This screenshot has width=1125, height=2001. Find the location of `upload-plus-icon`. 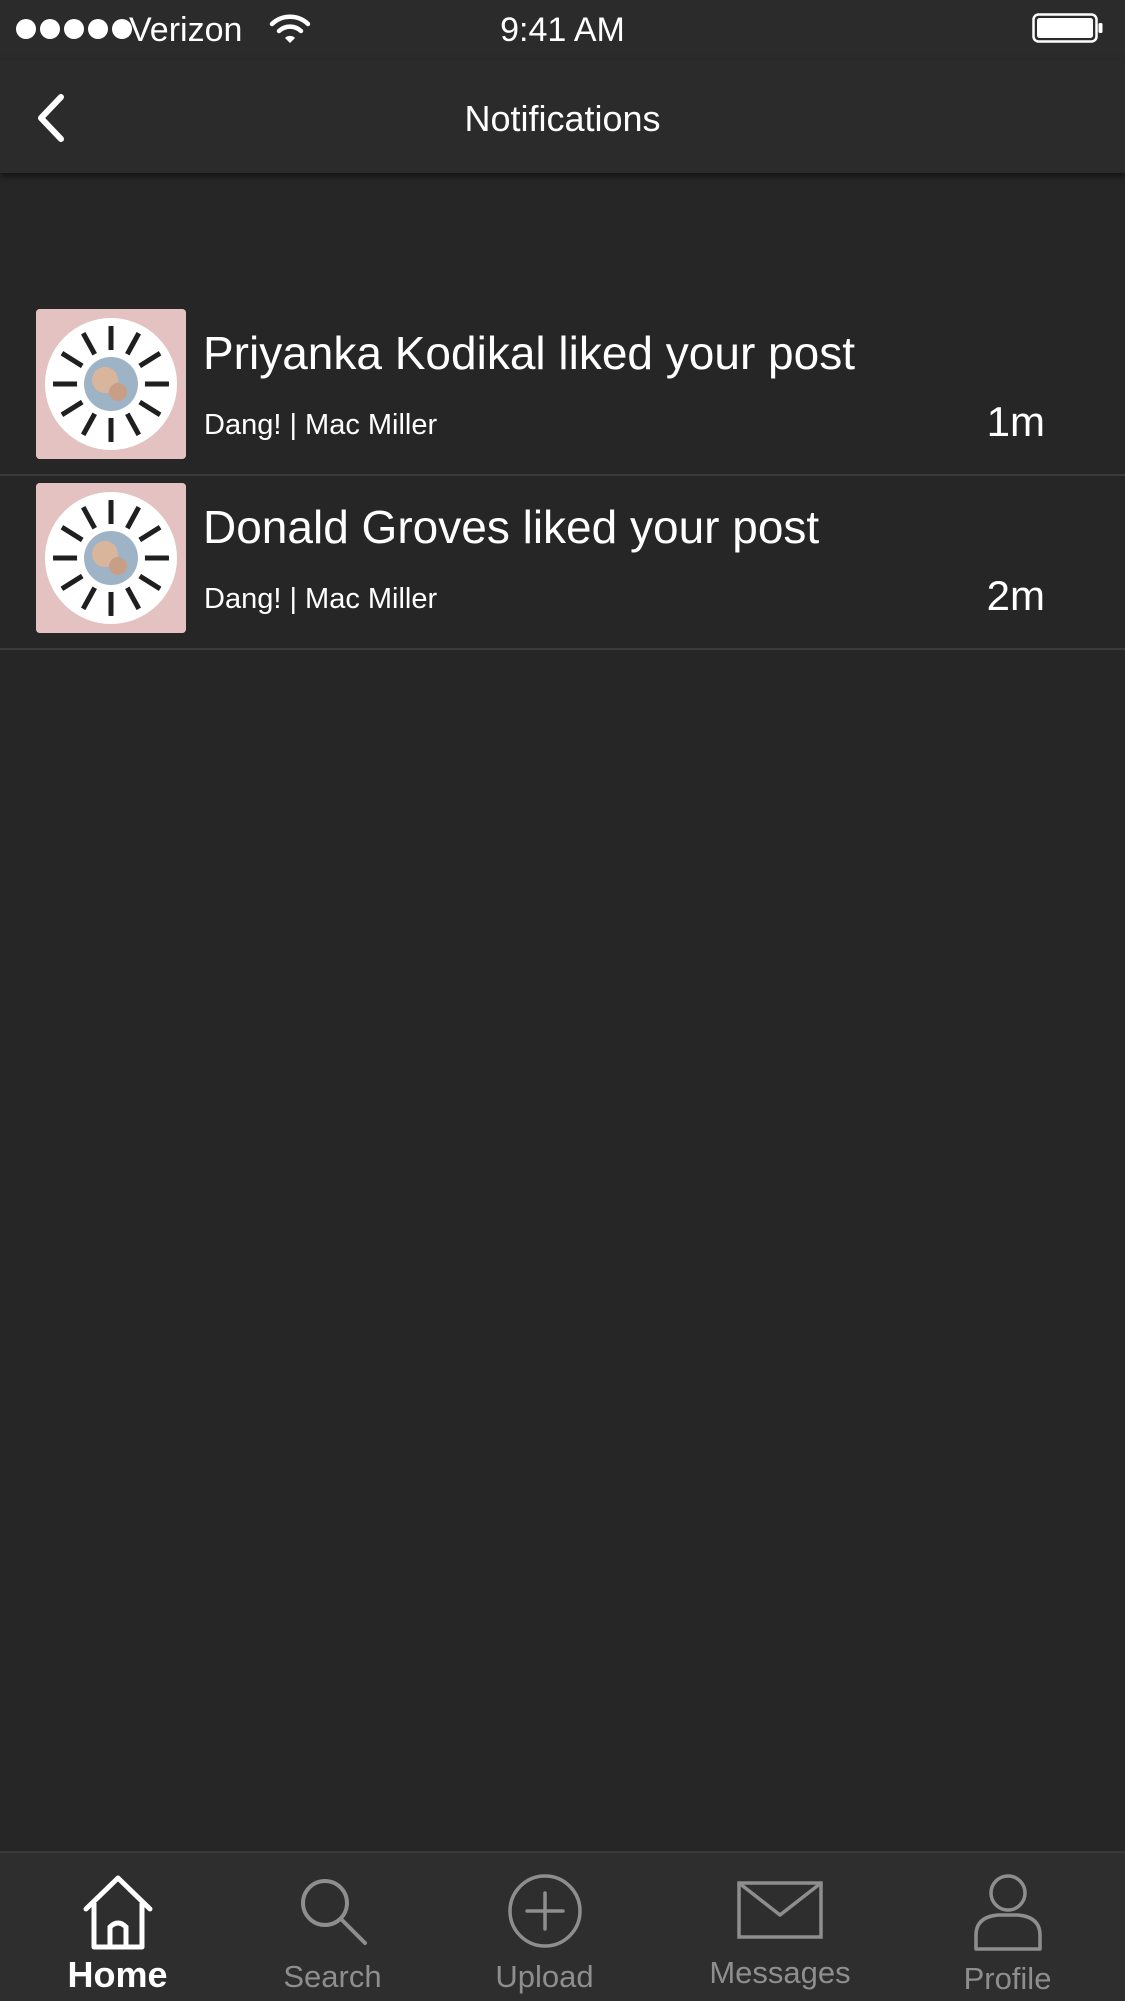

upload-plus-icon is located at coordinates (544, 1911).